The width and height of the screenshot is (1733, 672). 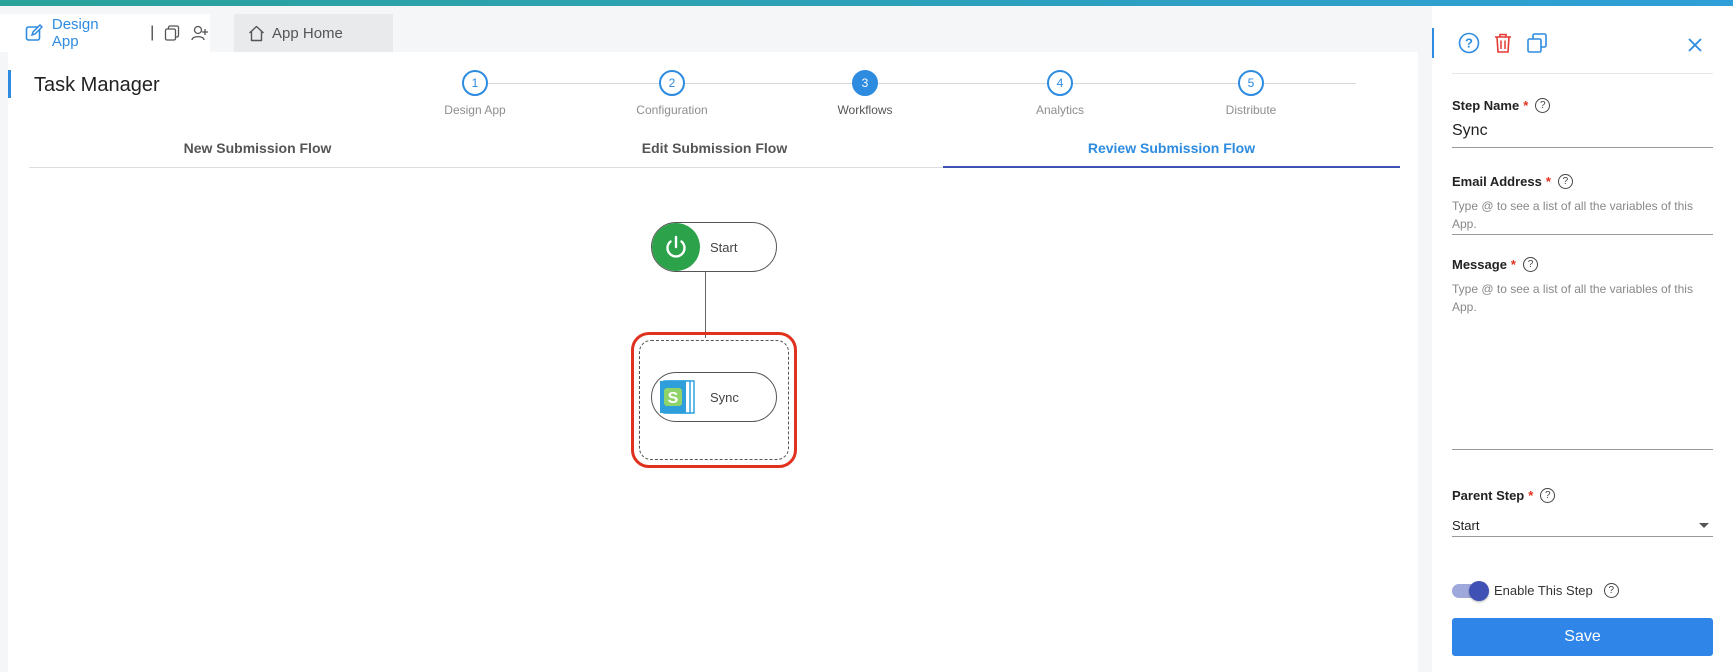 I want to click on step-design-app: 1 Design App, so click(x=475, y=93).